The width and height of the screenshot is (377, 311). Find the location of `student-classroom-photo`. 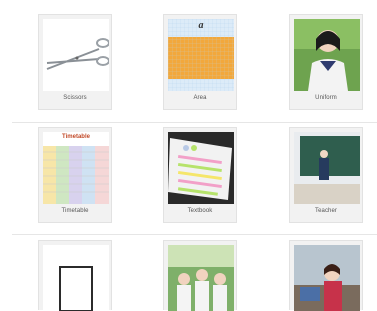

student-classroom-photo is located at coordinates (327, 278).